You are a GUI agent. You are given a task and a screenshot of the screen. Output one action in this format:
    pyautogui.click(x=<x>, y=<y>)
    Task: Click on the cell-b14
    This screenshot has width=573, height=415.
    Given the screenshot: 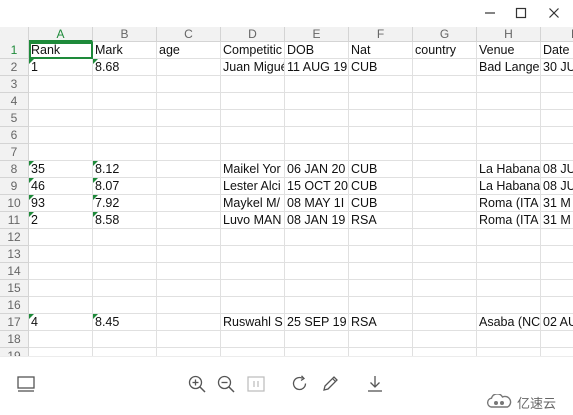 What is the action you would take?
    pyautogui.click(x=125, y=271)
    